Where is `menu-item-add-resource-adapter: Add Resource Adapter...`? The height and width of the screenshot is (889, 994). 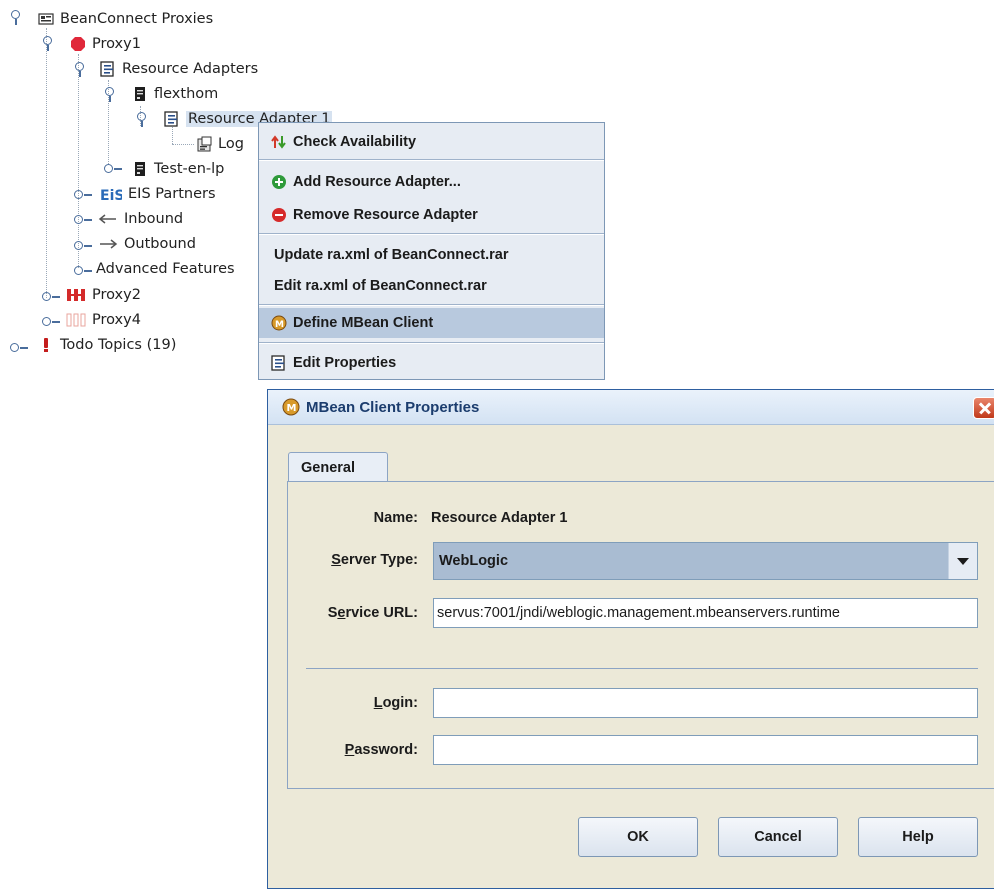 menu-item-add-resource-adapter: Add Resource Adapter... is located at coordinates (431, 182).